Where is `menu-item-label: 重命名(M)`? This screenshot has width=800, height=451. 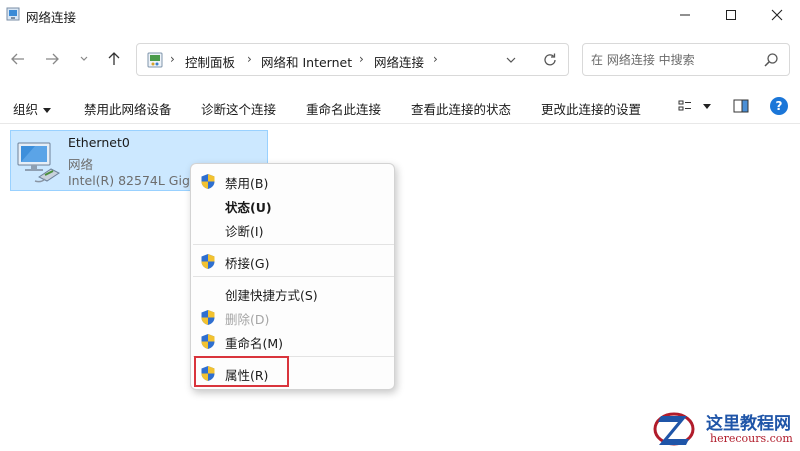
menu-item-label: 重命名(M) is located at coordinates (254, 343).